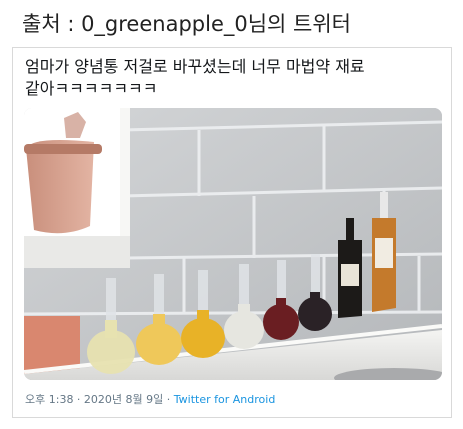 The height and width of the screenshot is (429, 463). Describe the element at coordinates (225, 399) in the screenshot. I see `tweet-source-app-link: Twitter for Android` at that location.